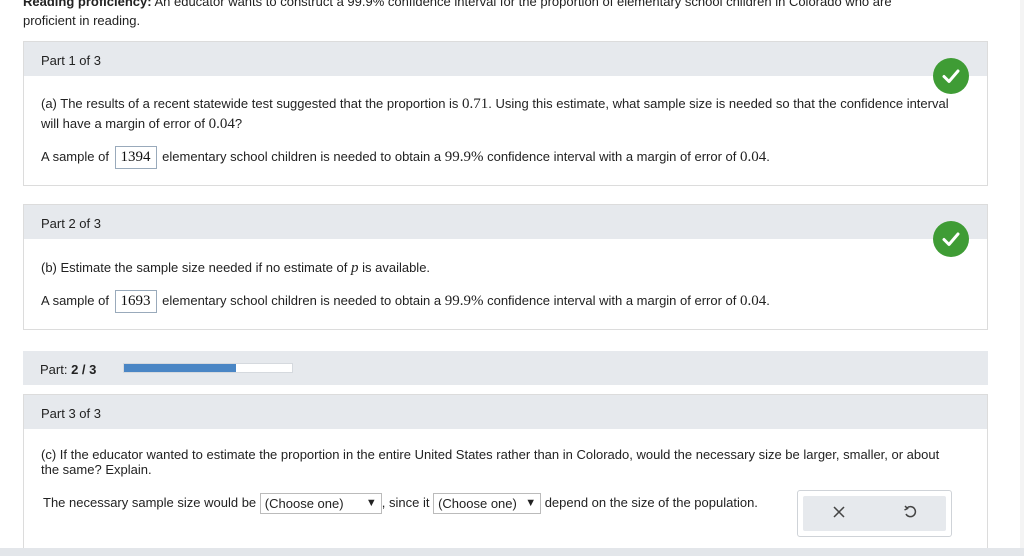  Describe the element at coordinates (477, 503) in the screenshot. I see `depend-select-value: (Choose one)` at that location.